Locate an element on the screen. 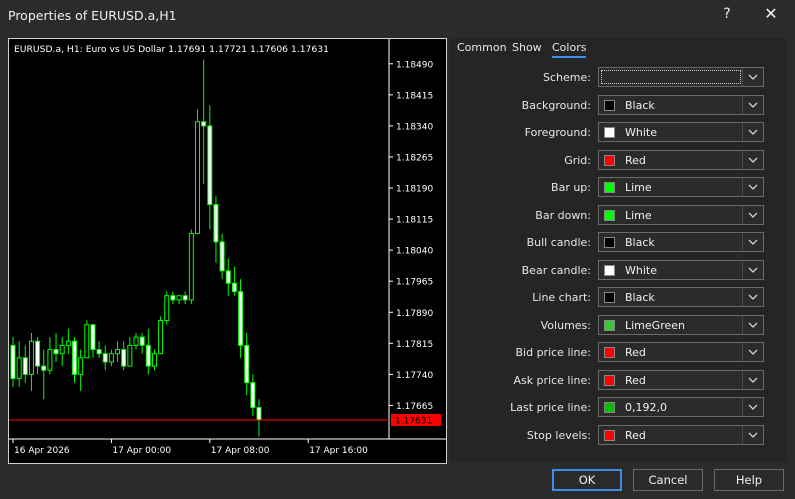  setting-row: Bear candle: White is located at coordinates (618, 271).